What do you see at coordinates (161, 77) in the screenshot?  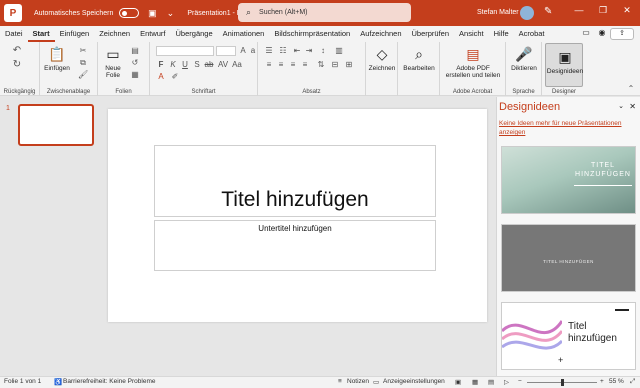 I see `font-color-button: A` at bounding box center [161, 77].